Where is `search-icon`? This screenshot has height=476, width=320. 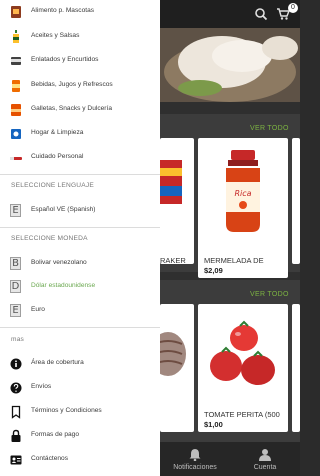
search-icon is located at coordinates (261, 14).